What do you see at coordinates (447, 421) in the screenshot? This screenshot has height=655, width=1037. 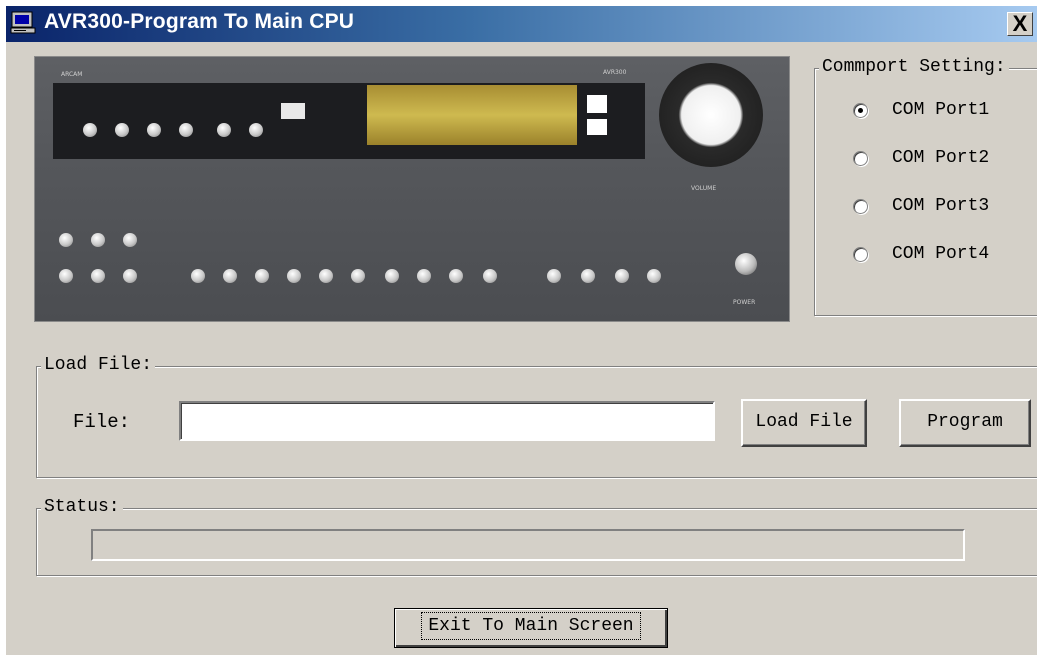 I see `file-path-input` at bounding box center [447, 421].